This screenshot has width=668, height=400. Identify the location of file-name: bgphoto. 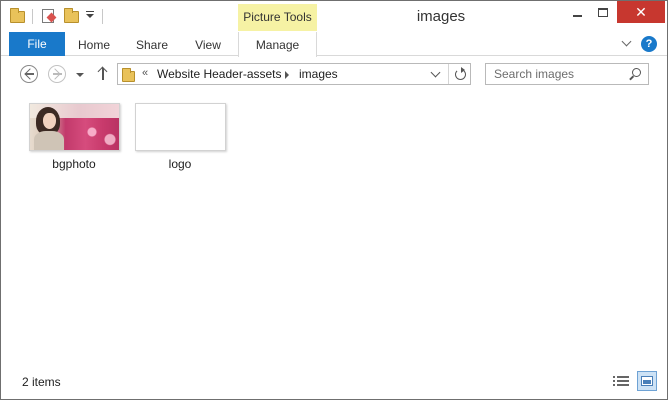
(74, 164).